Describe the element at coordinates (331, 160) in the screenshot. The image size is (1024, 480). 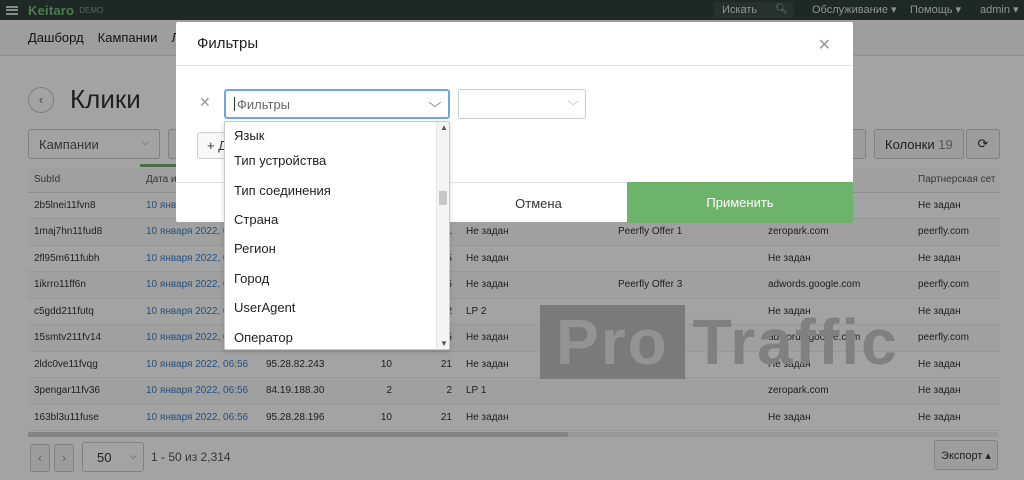
I see `dropdown-option: Тип устройства` at that location.